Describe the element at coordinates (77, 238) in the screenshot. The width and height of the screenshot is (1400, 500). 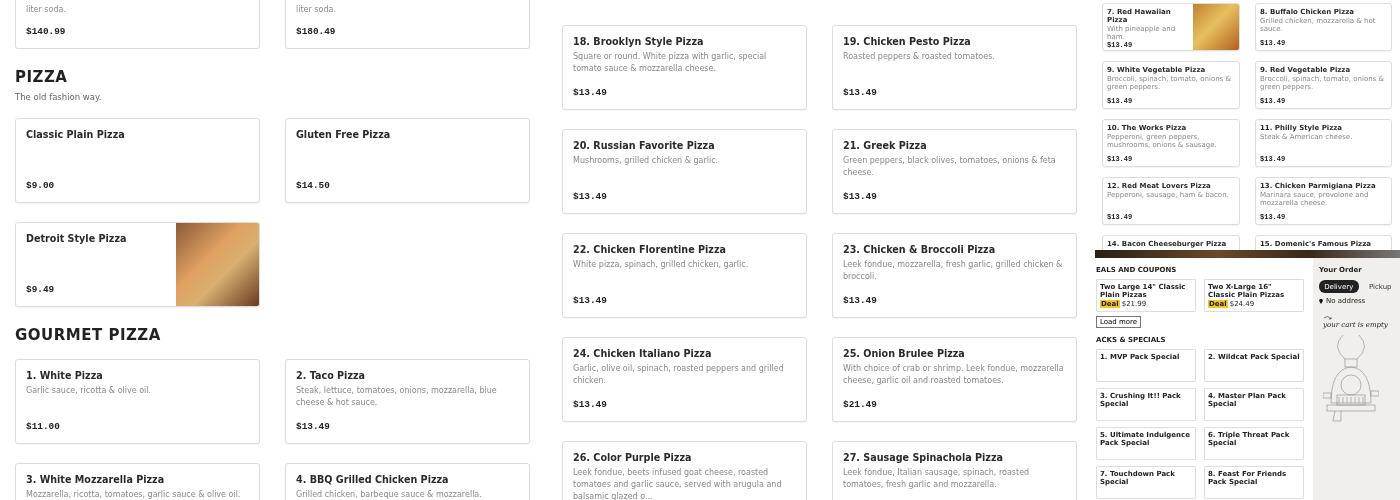
I see `item-name: Detroit Style Pizza` at that location.